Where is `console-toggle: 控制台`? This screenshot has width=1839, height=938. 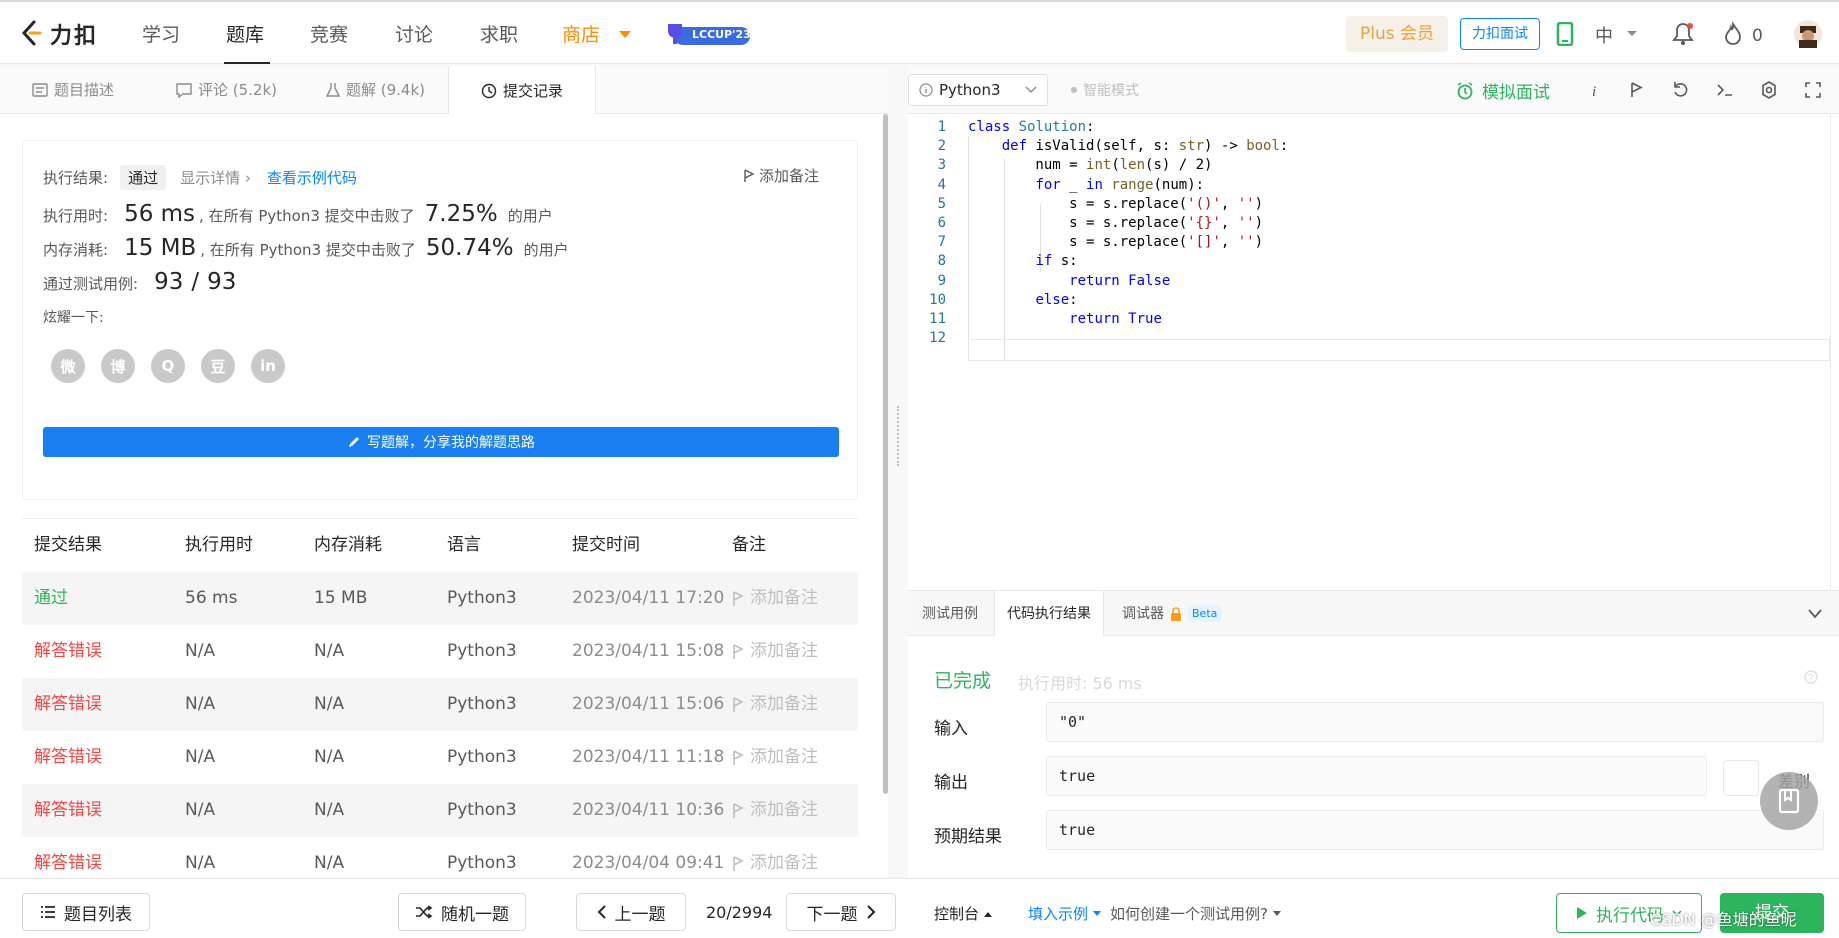 console-toggle: 控制台 is located at coordinates (963, 913).